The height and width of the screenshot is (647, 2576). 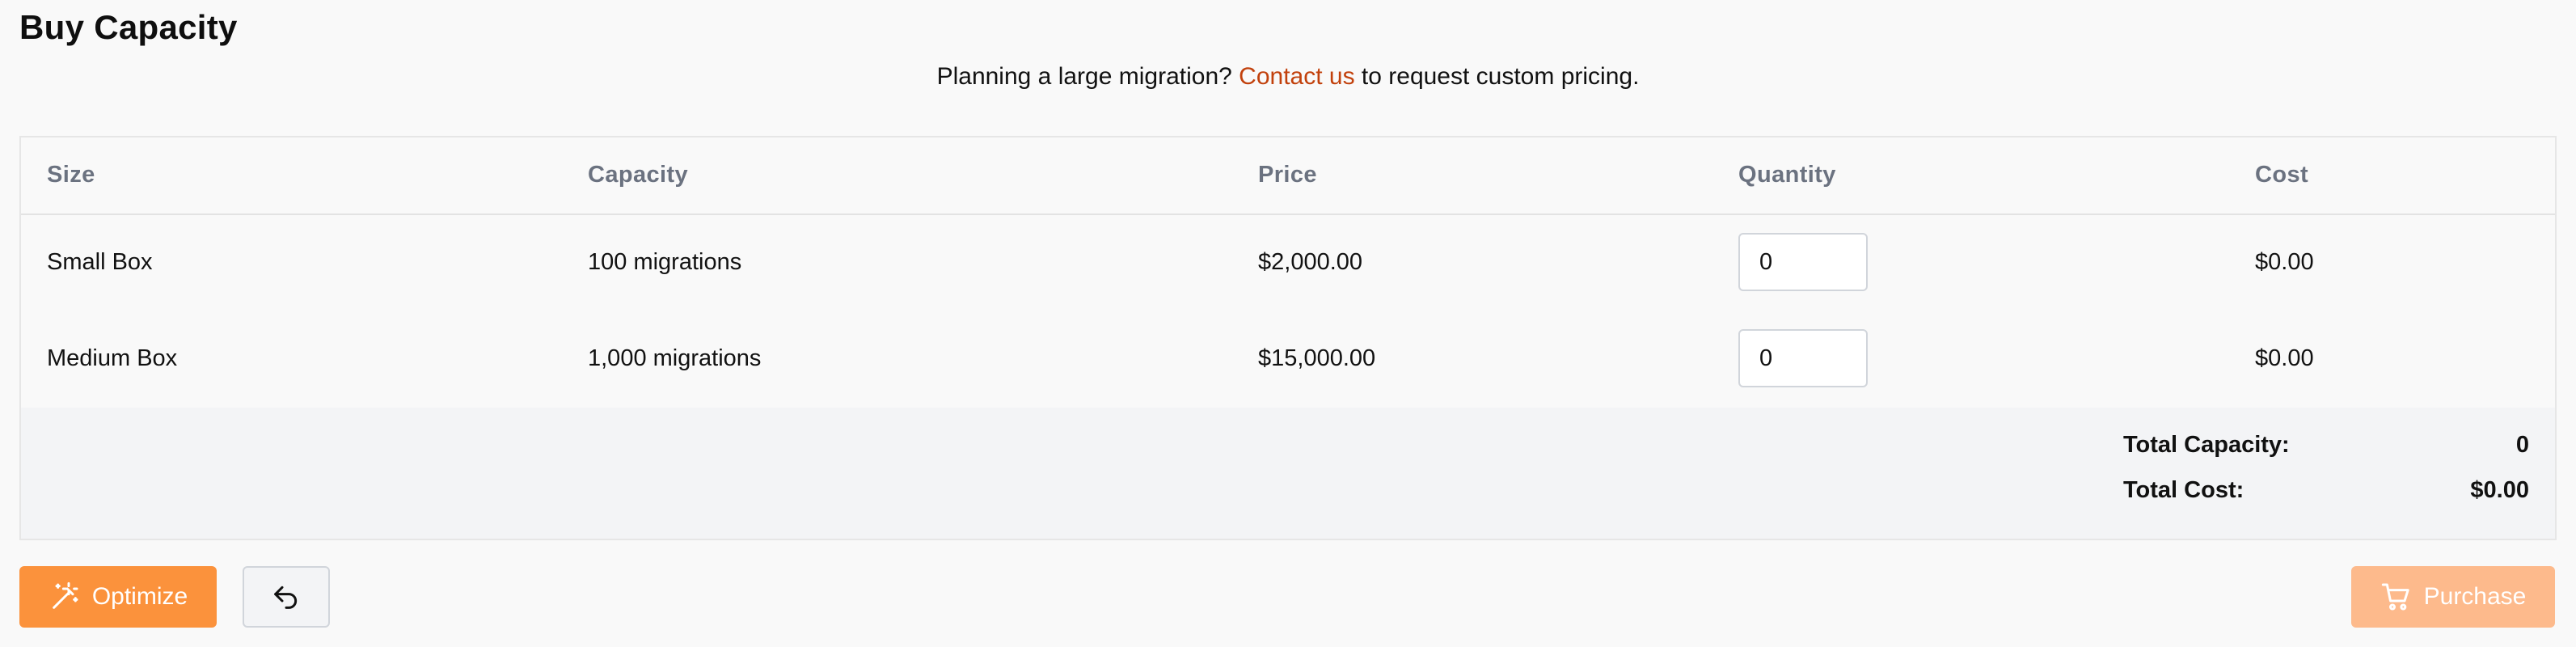 What do you see at coordinates (71, 175) in the screenshot?
I see `column-header-size: Size` at bounding box center [71, 175].